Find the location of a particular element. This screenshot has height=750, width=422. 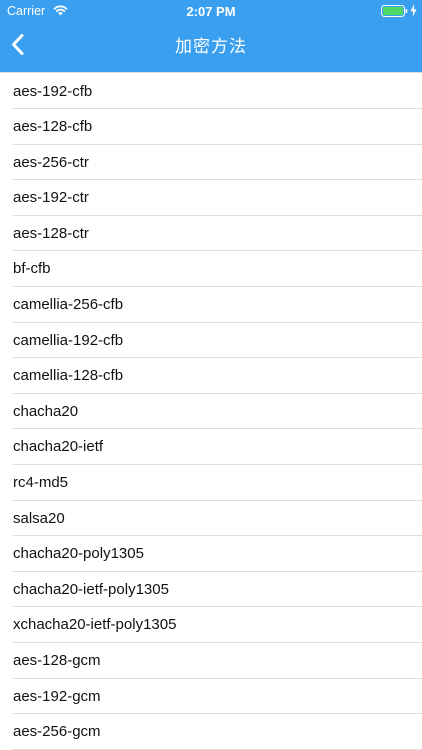

method-item: aes-192-ctr is located at coordinates (211, 198).